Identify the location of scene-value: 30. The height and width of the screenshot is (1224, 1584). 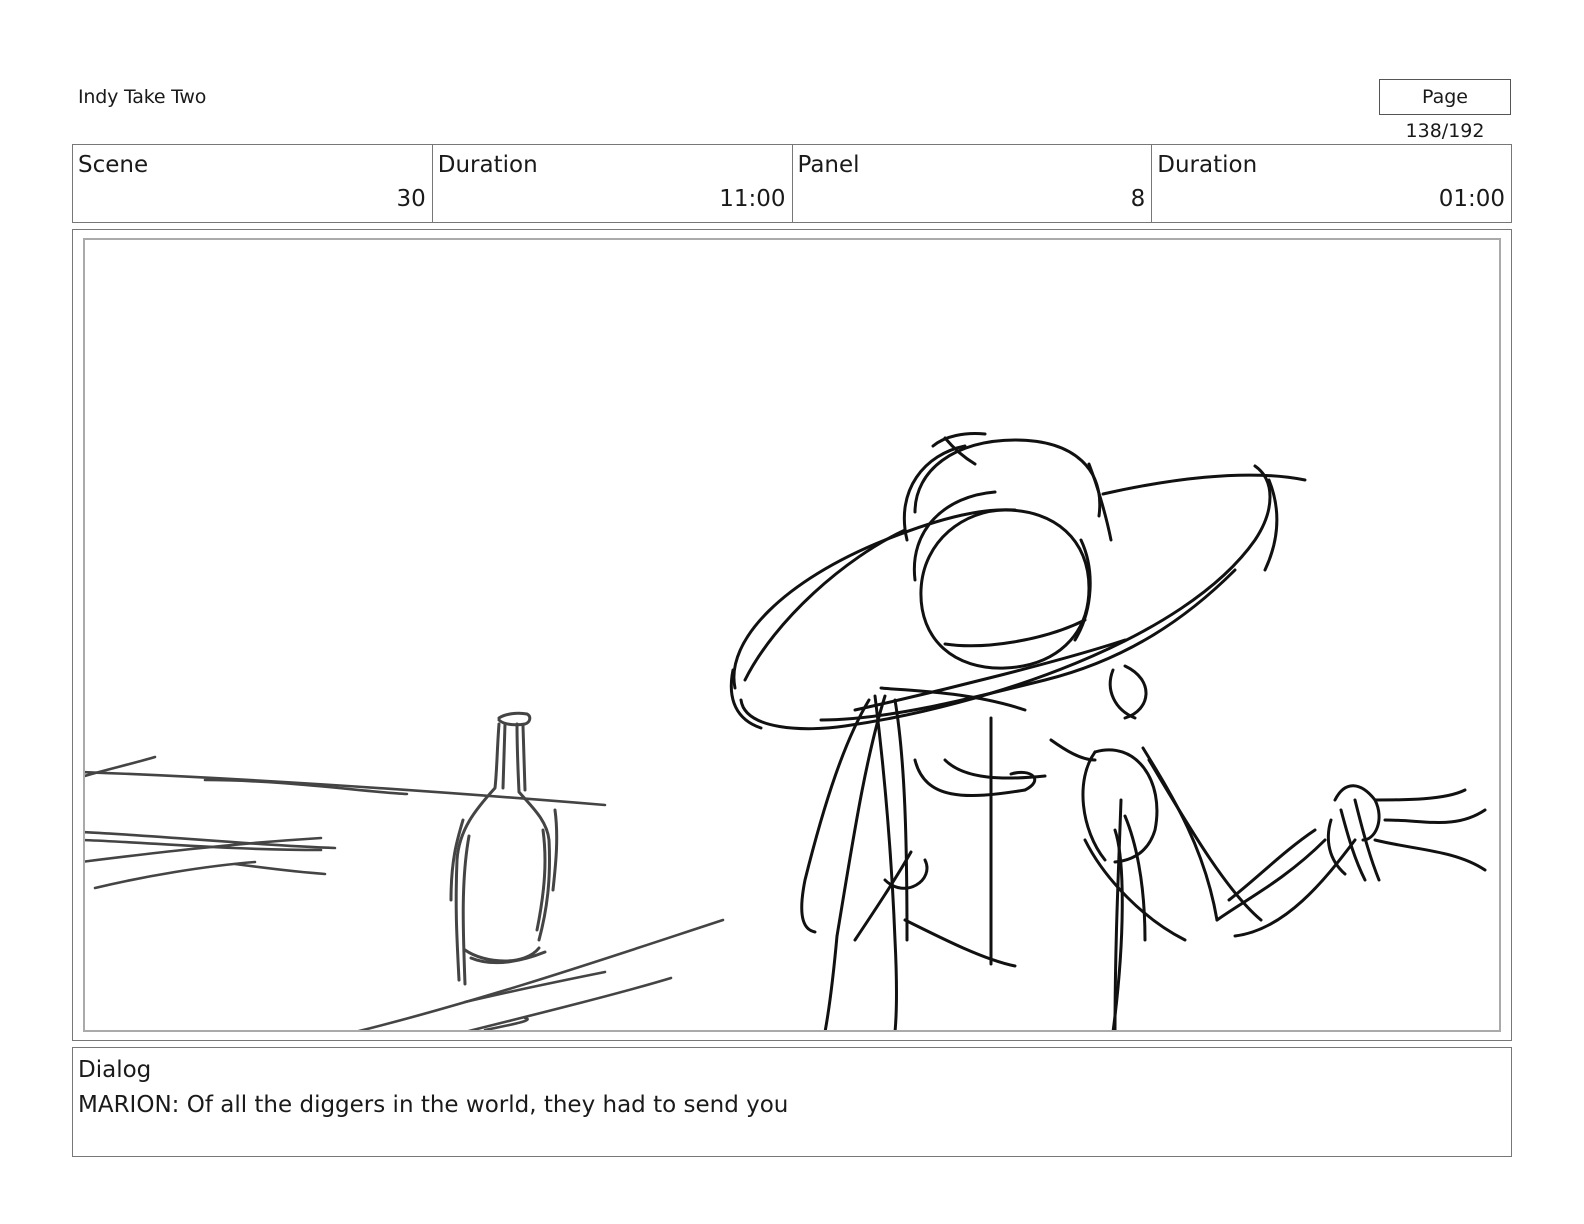
(411, 199).